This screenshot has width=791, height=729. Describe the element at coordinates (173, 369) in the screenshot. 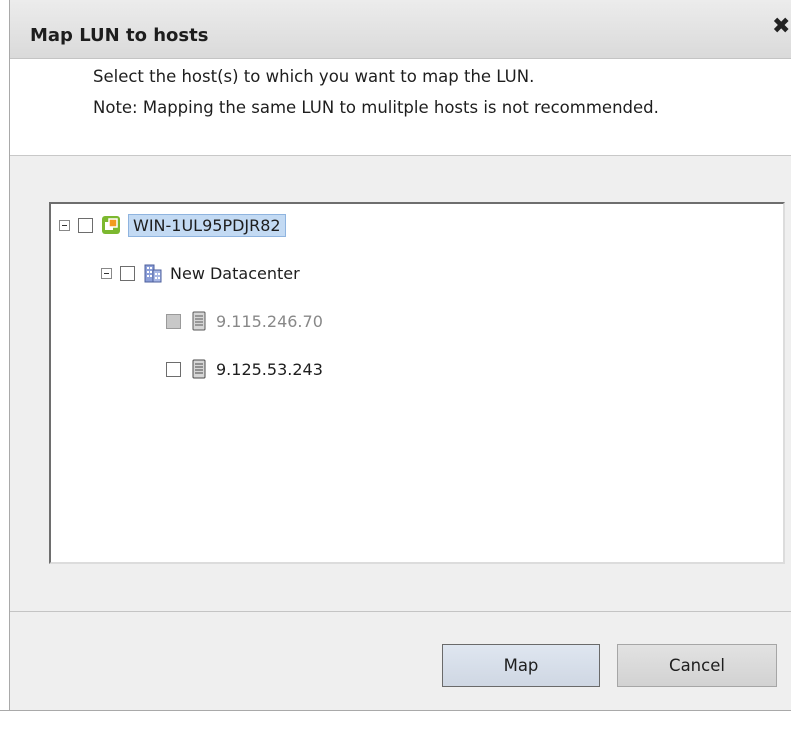

I see `host-2-checkbox` at that location.